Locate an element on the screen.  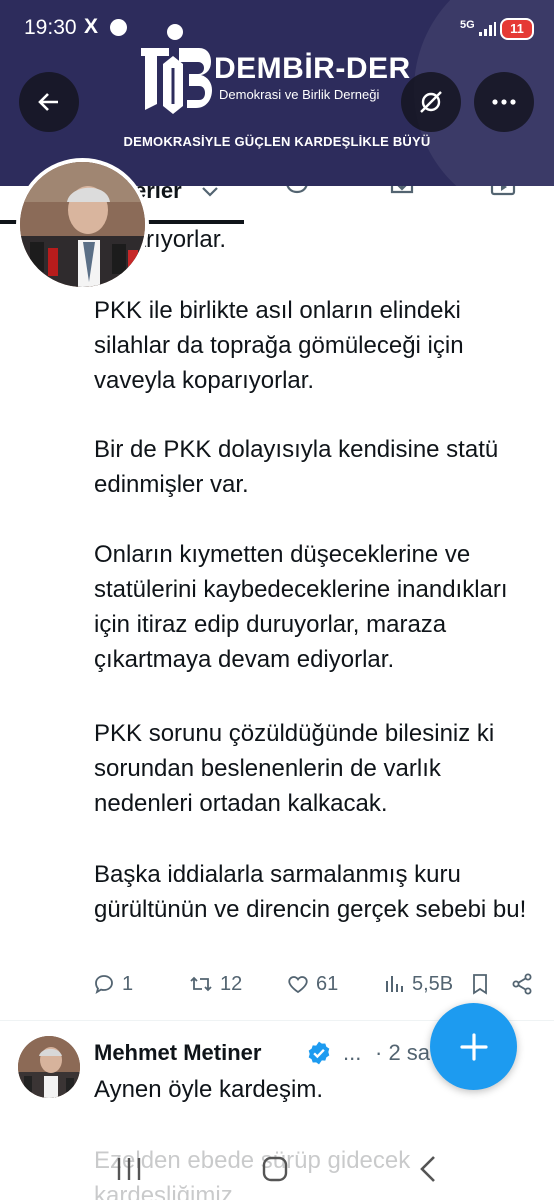
reply-icon is located at coordinates (104, 984).